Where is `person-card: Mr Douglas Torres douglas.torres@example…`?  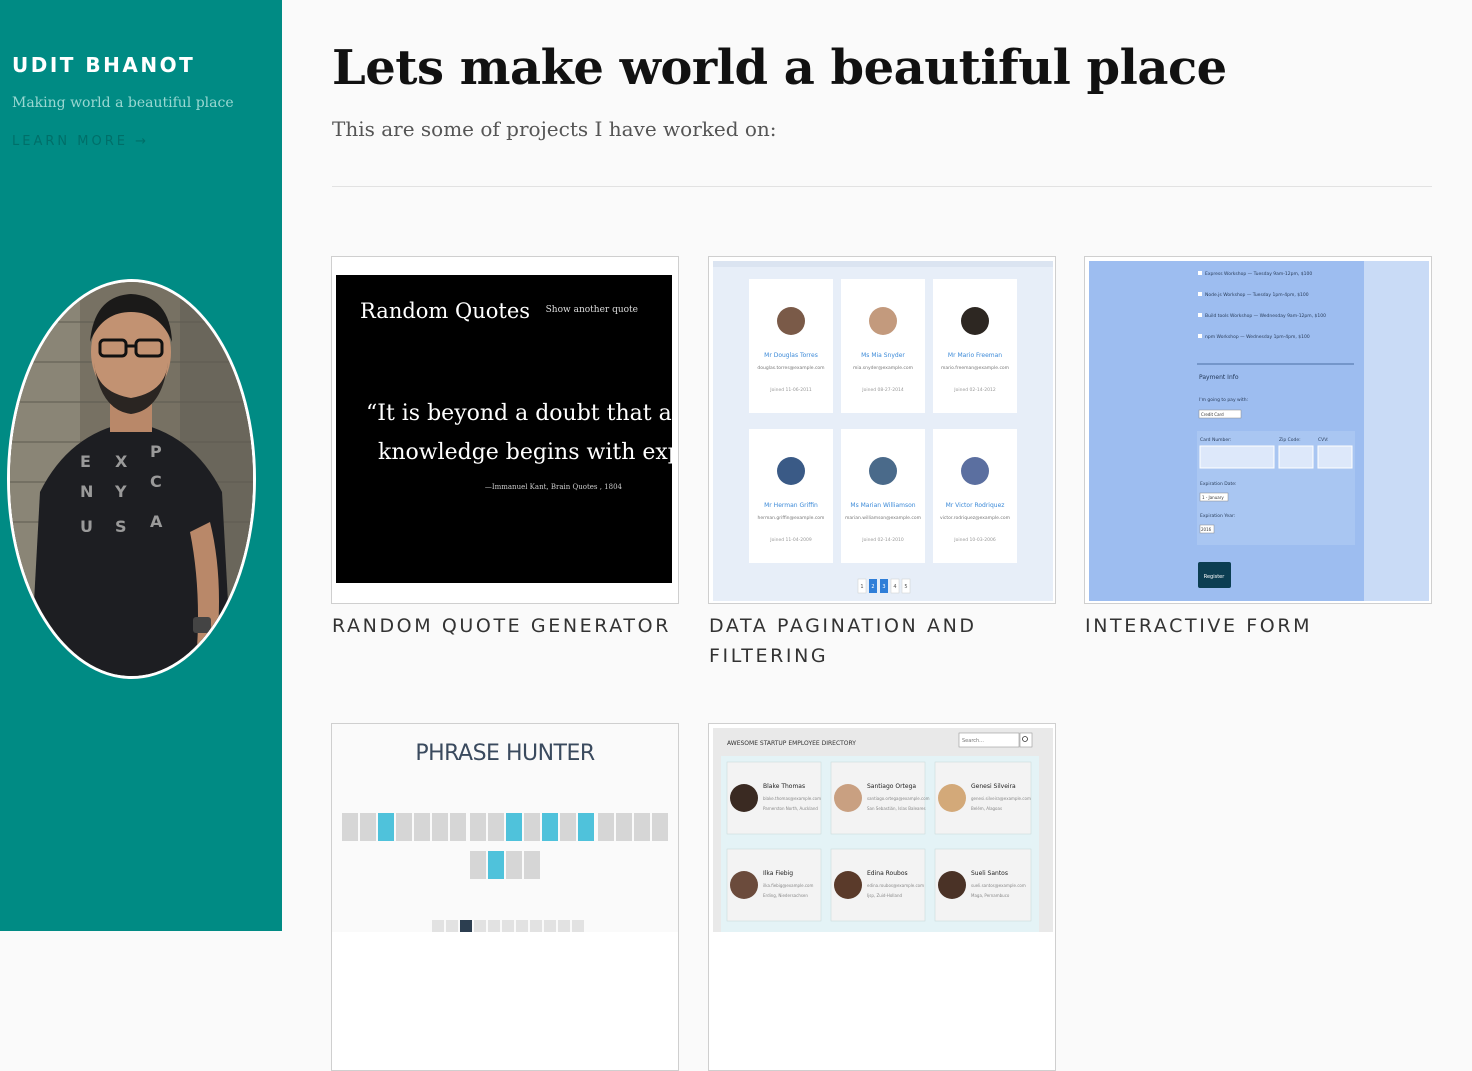 person-card: Mr Douglas Torres douglas.torres@example… is located at coordinates (791, 346).